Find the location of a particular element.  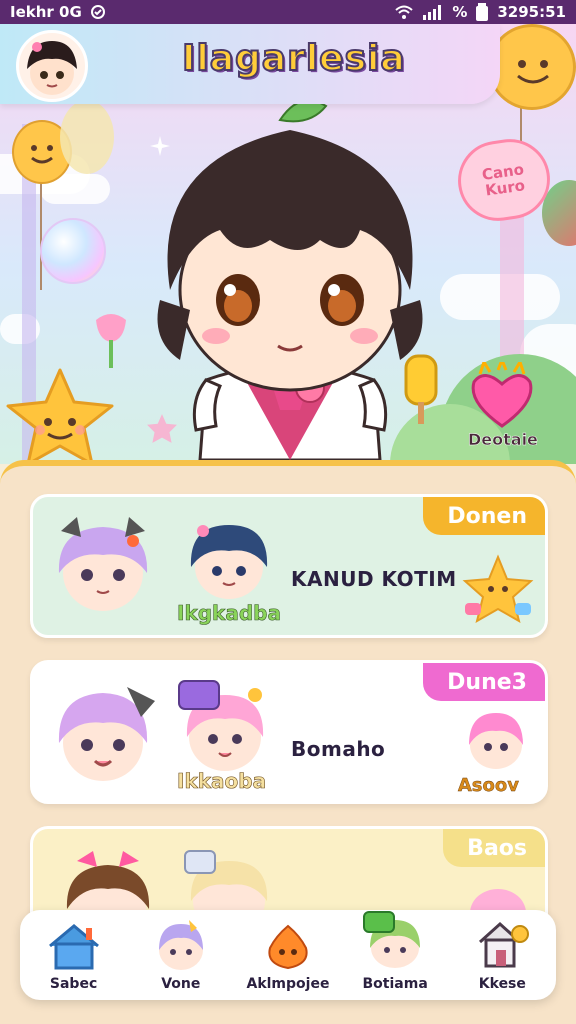

status-bar: Iekhr 0G % 3295:51 is located at coordinates (288, 12).